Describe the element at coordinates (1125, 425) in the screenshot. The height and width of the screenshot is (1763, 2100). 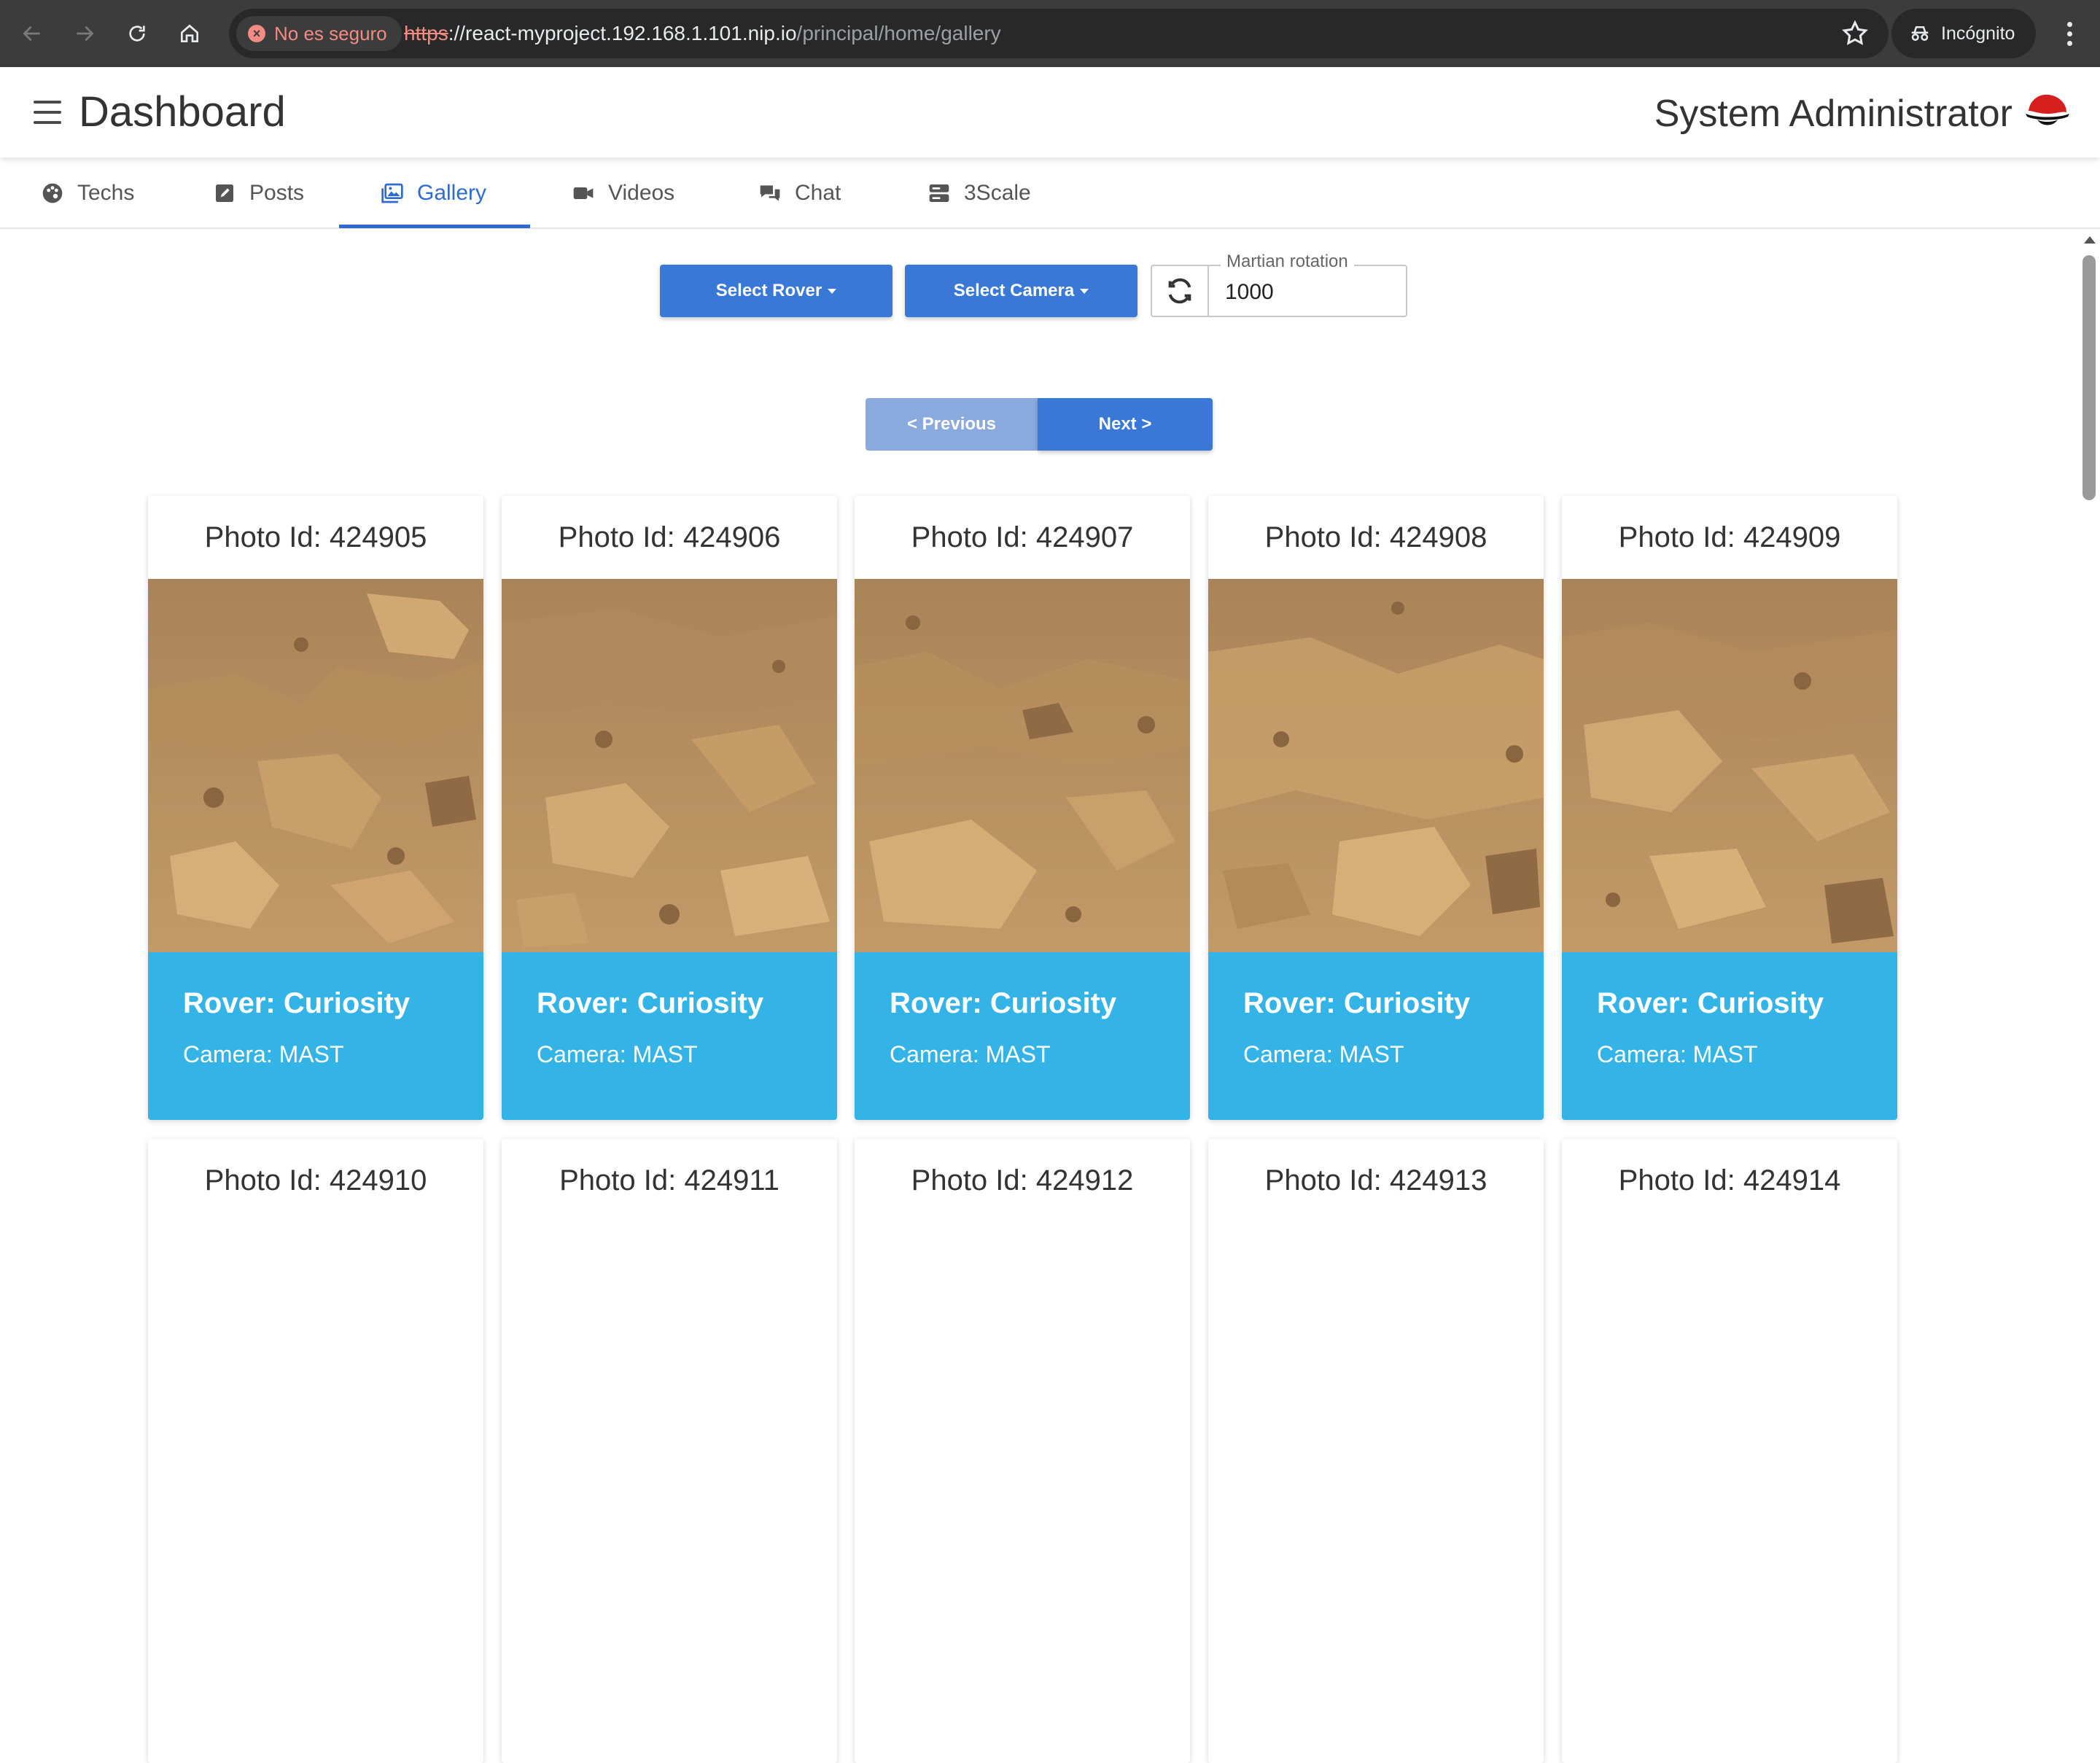
I see `next-button: Next >` at that location.